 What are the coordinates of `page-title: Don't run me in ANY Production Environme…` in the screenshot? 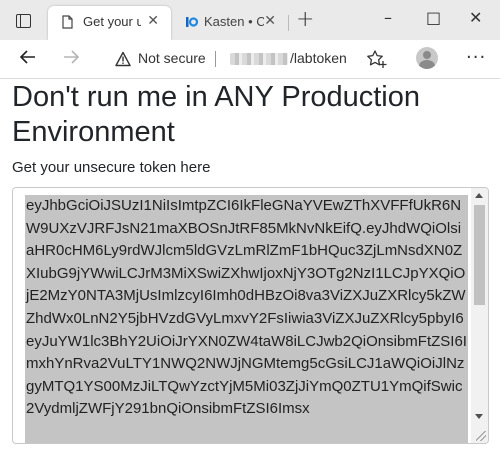 It's located at (216, 114).